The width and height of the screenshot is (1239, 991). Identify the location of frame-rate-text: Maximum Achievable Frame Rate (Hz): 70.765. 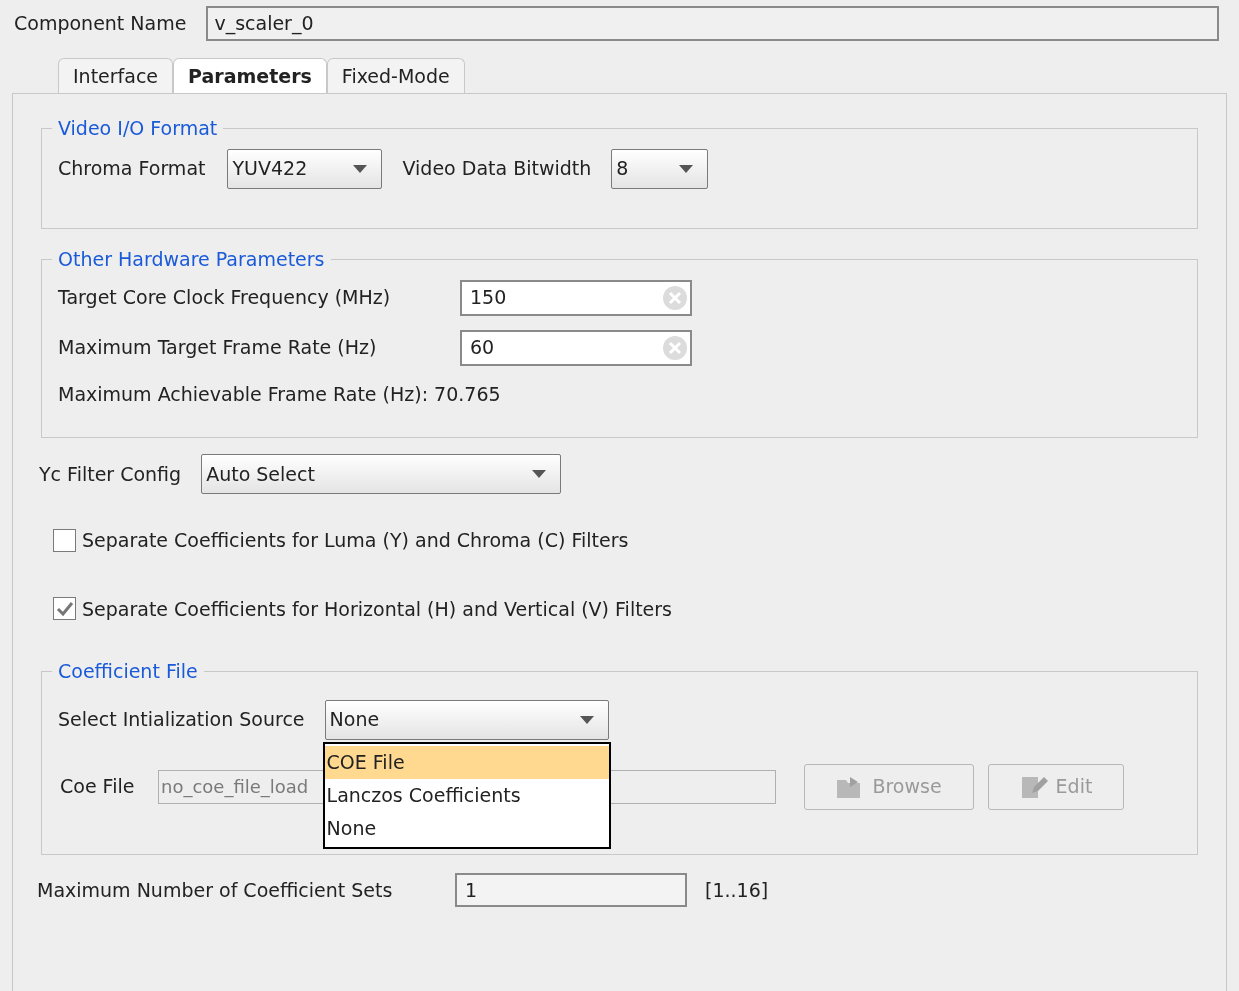
(280, 394).